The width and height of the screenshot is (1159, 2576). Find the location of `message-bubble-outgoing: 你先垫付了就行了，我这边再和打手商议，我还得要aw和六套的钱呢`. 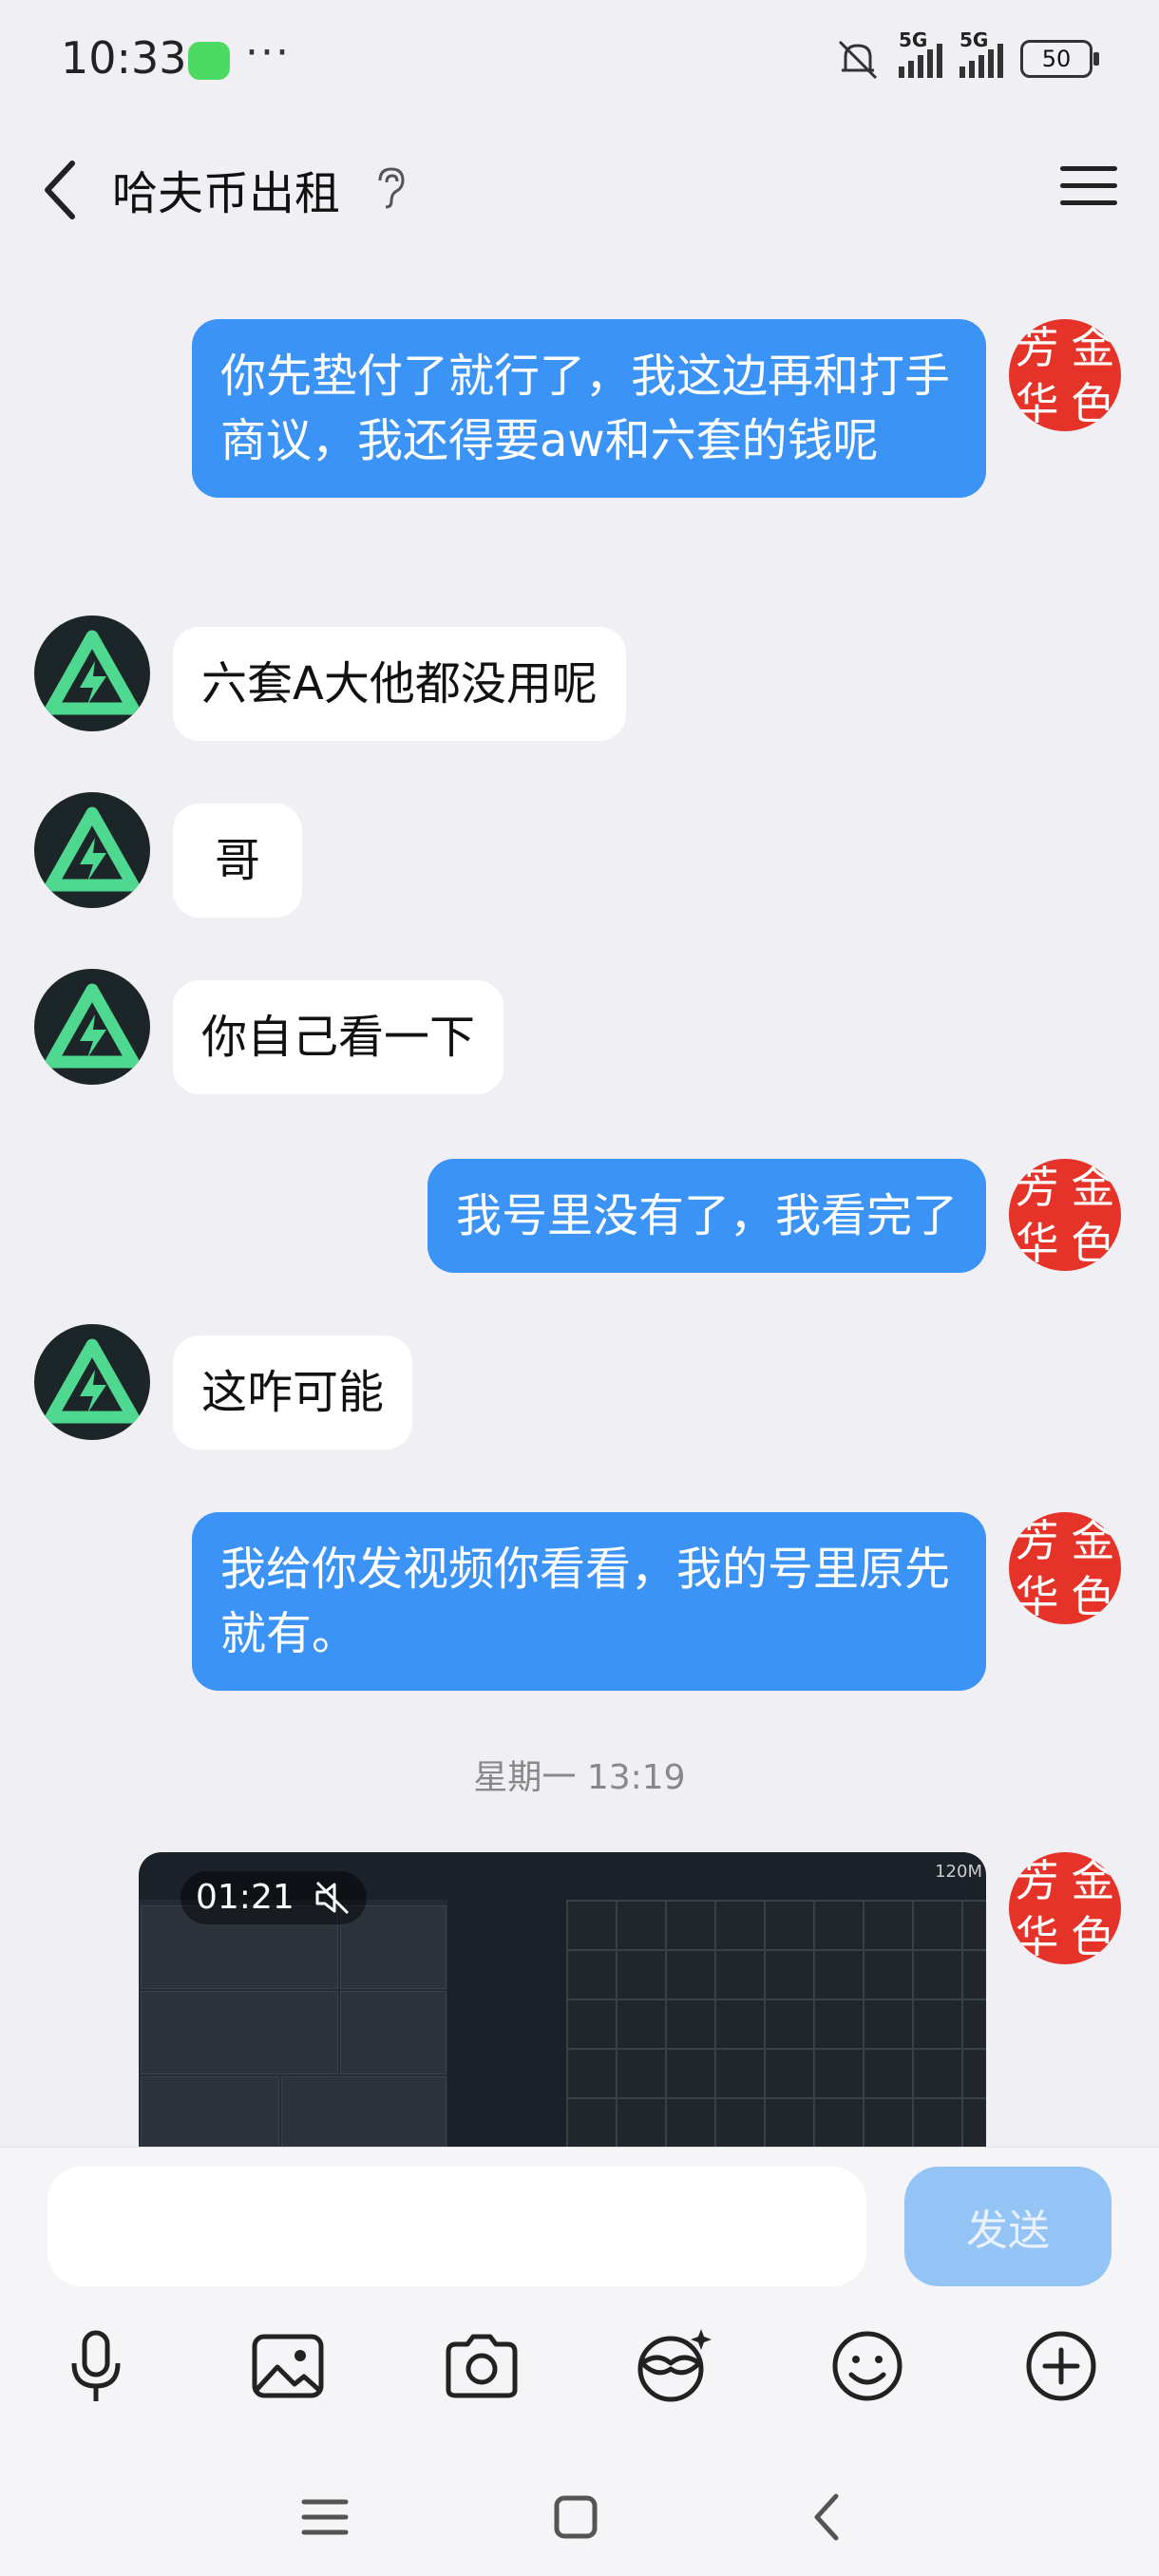

message-bubble-outgoing: 你先垫付了就行了，我这边再和打手商议，我还得要aw和六套的钱呢 is located at coordinates (589, 408).